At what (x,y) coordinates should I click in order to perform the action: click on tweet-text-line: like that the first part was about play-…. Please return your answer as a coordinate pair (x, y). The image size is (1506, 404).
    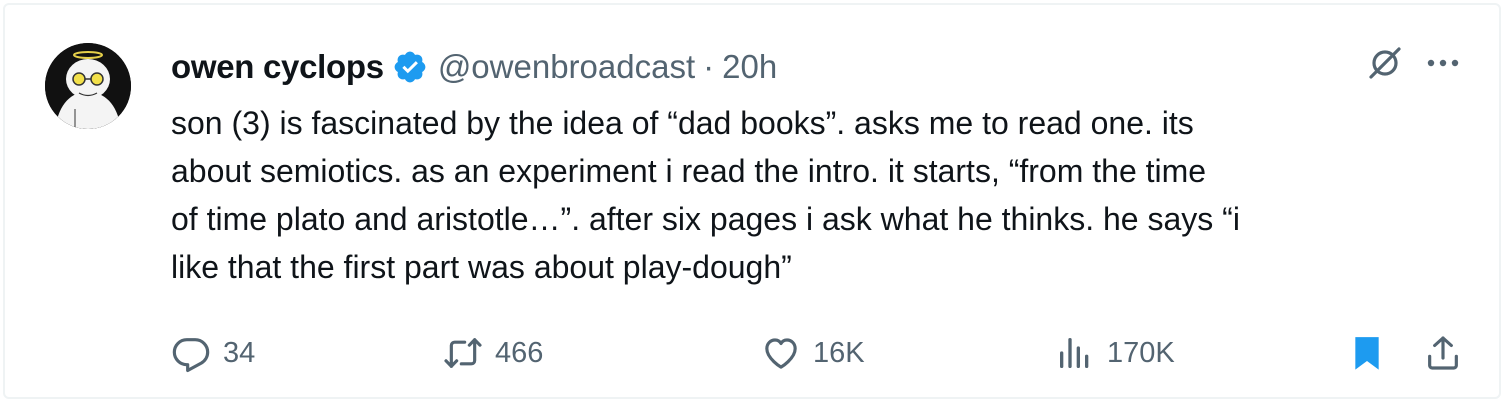
    Looking at the image, I should click on (481, 267).